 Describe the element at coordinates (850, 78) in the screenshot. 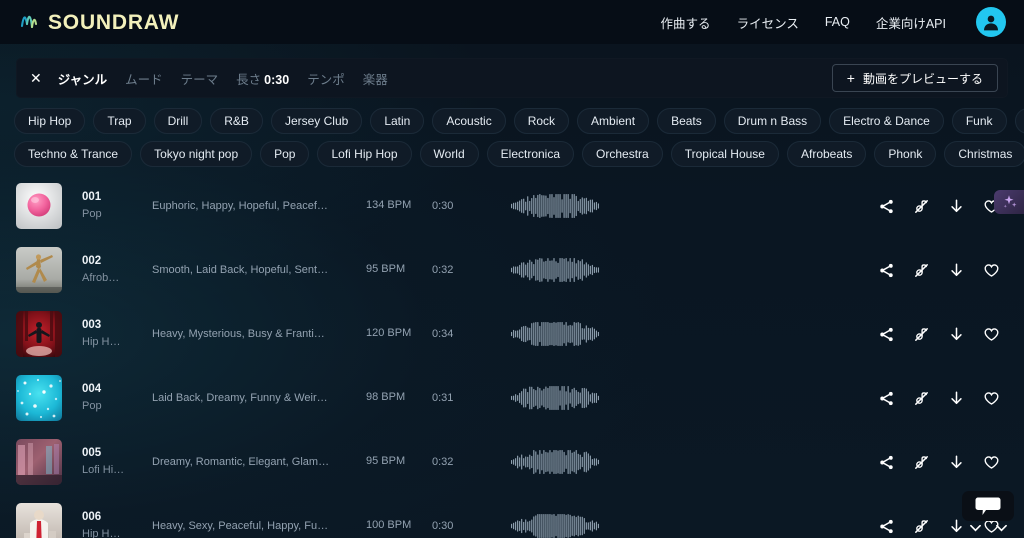

I see `plus-icon: +` at that location.